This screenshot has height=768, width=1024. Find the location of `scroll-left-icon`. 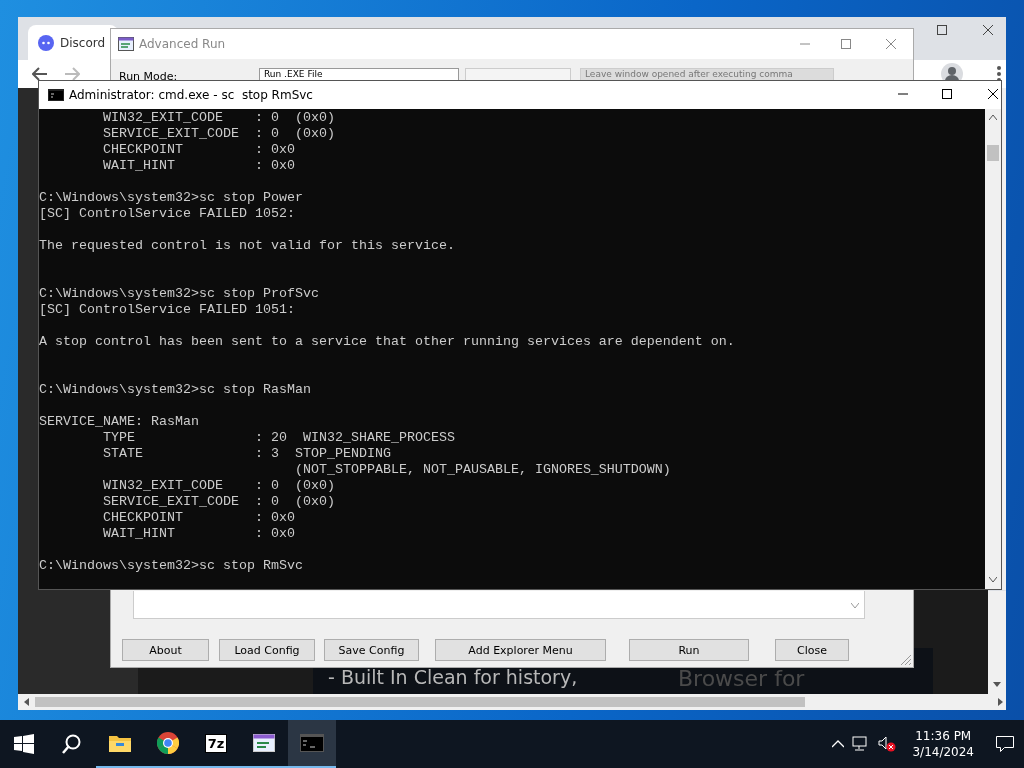

scroll-left-icon is located at coordinates (26, 702).